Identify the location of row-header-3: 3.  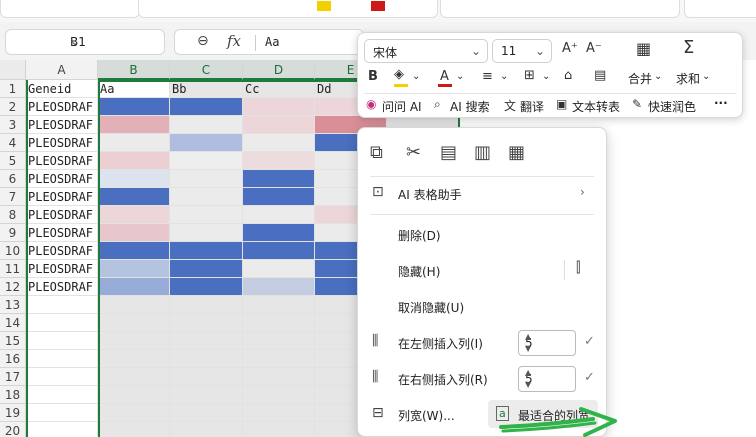
(13, 125).